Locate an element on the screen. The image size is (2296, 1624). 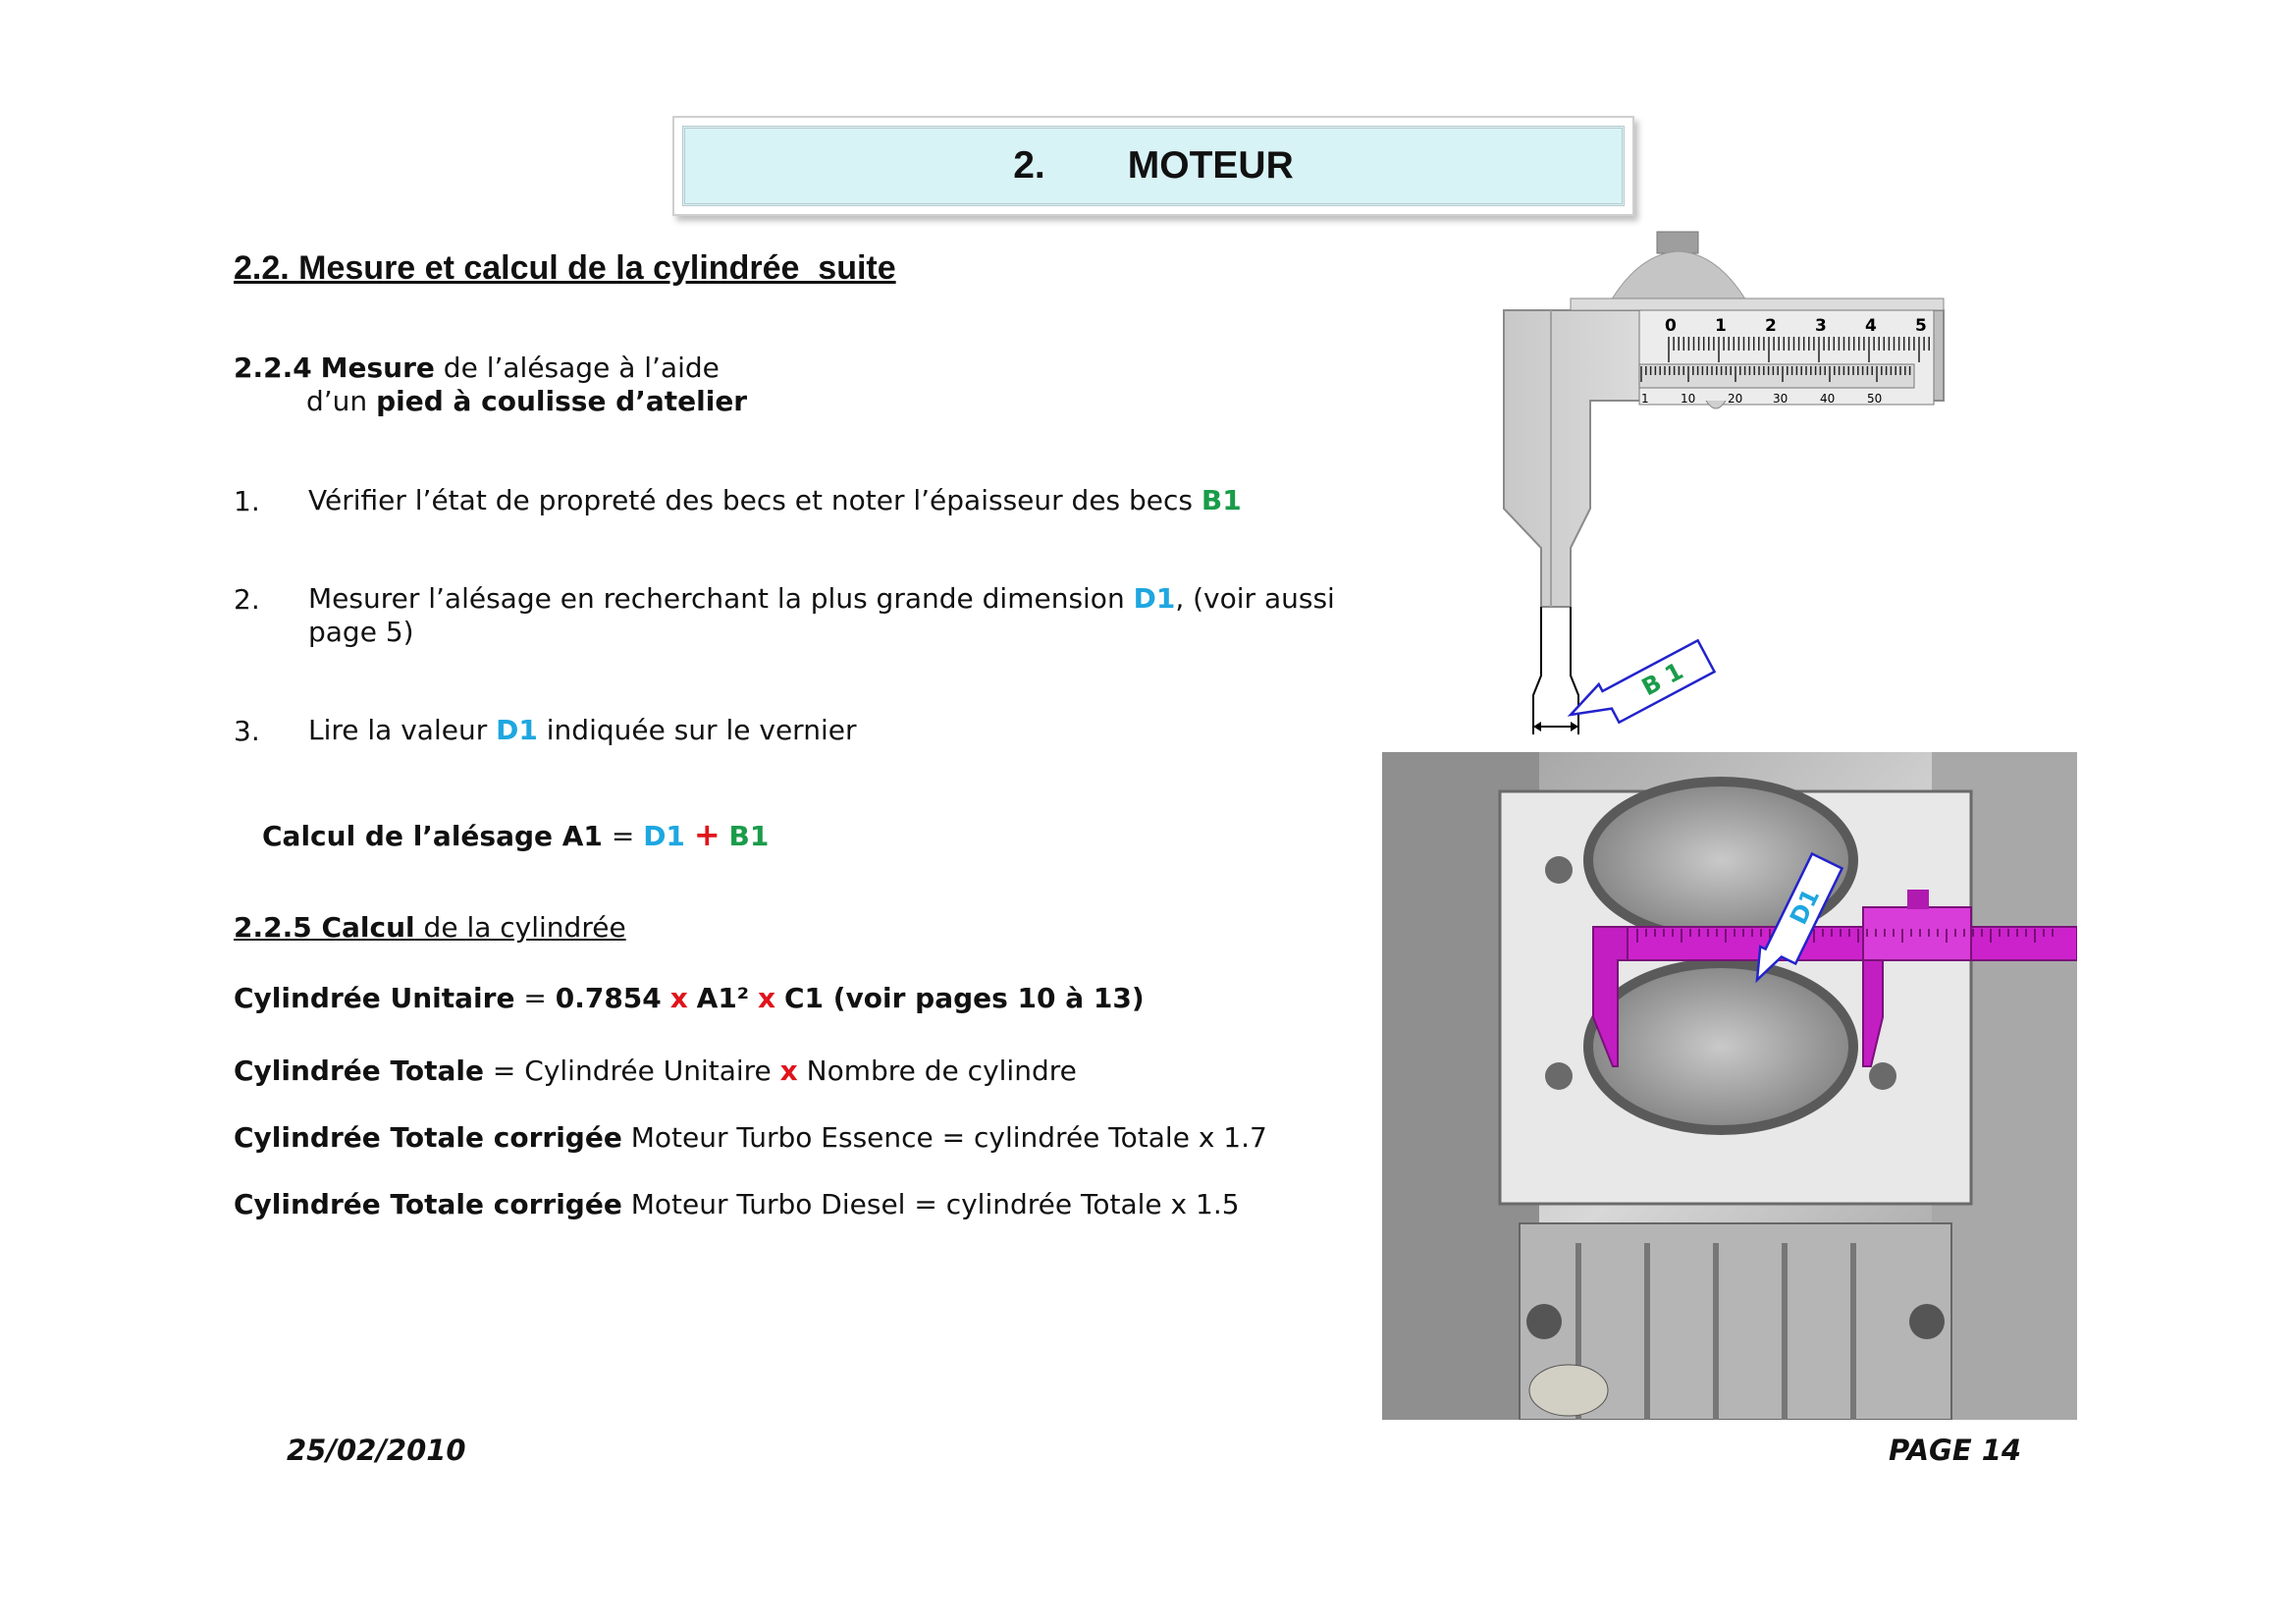
formula-unitaire-x2: x is located at coordinates (766, 998).